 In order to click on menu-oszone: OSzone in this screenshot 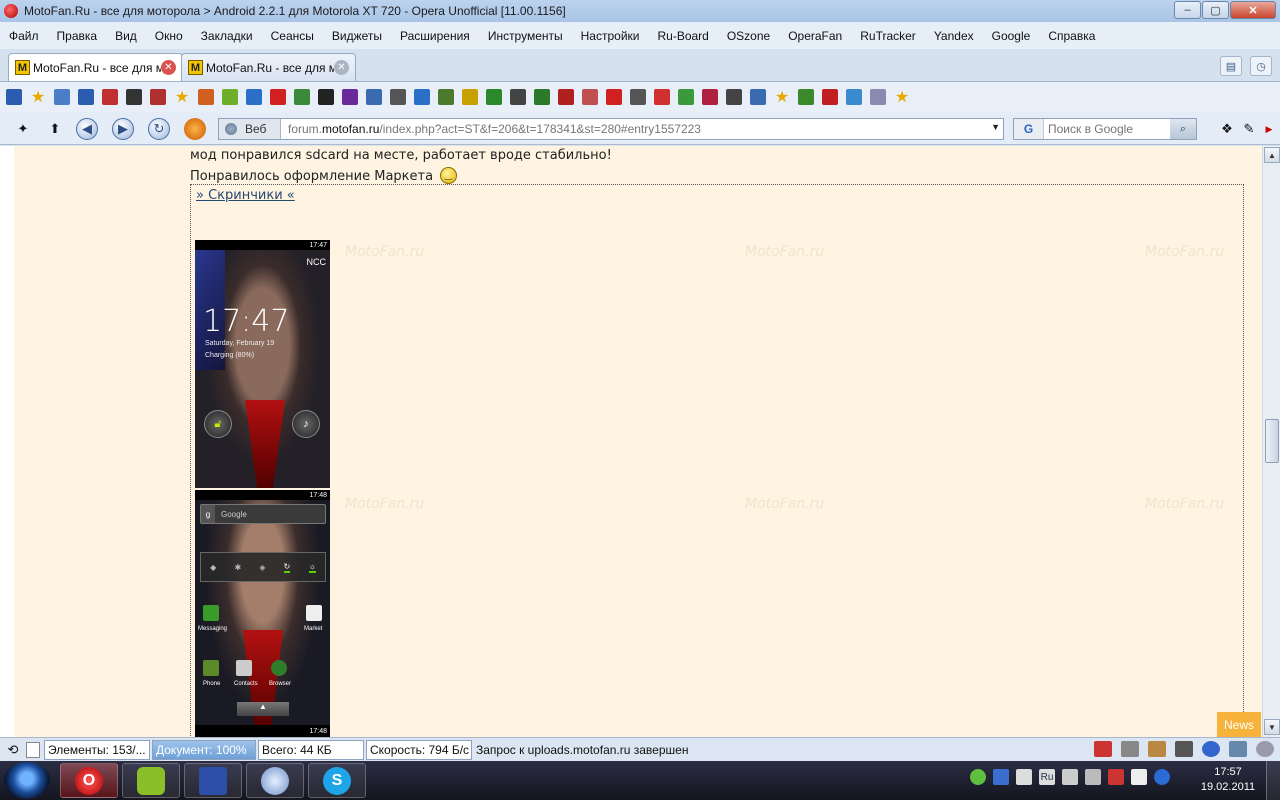, I will do `click(748, 36)`.